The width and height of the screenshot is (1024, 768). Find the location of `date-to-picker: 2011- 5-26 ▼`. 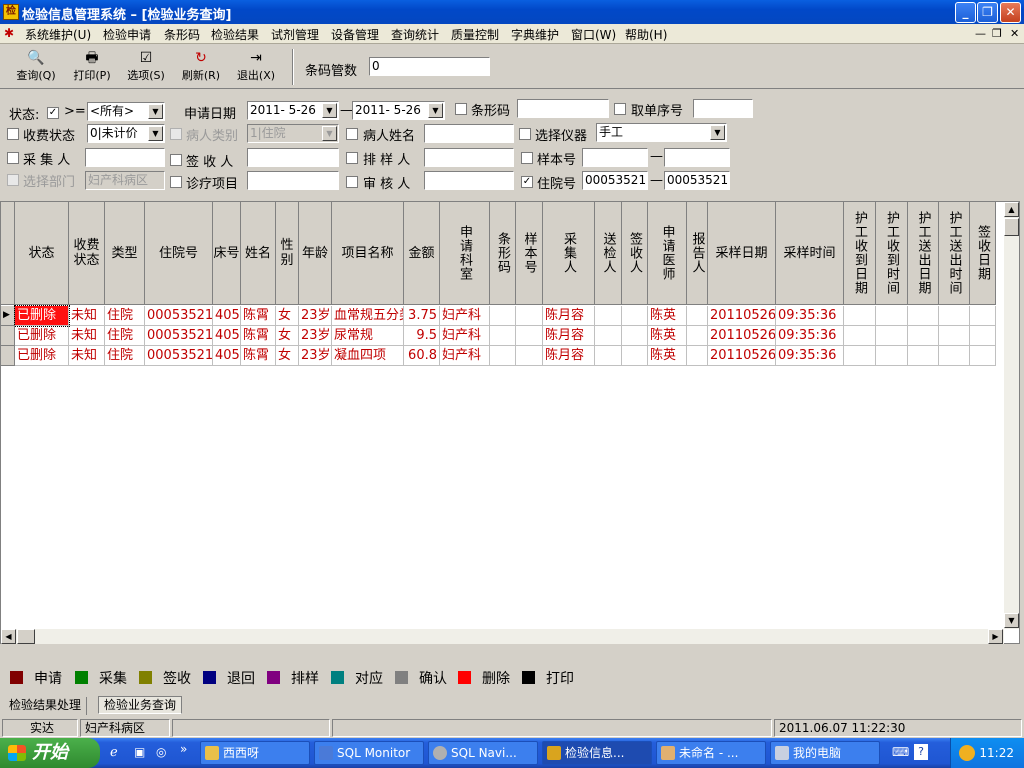

date-to-picker: 2011- 5-26 ▼ is located at coordinates (398, 110).